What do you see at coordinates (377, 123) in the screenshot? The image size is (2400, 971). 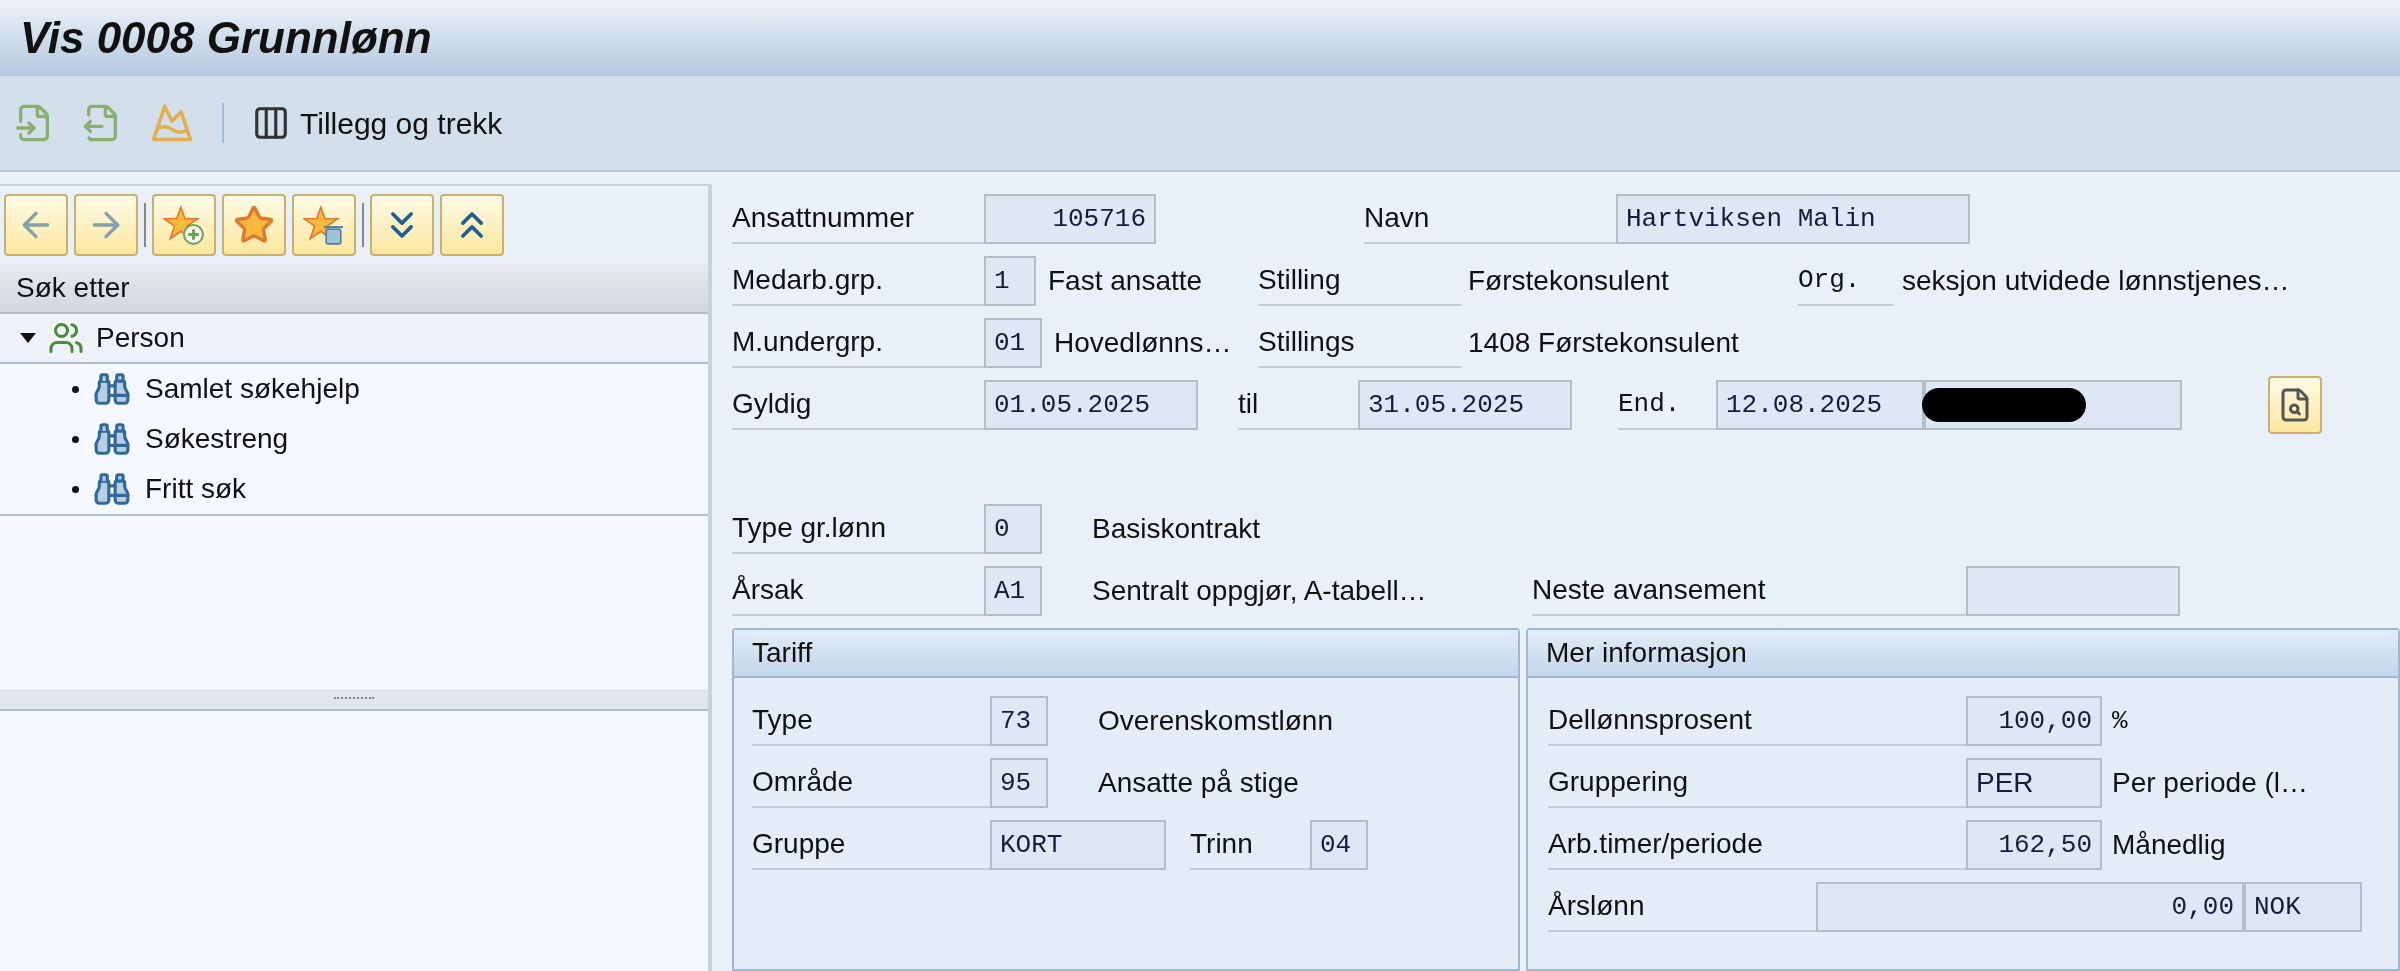 I see `toolbar-button: Tillegg og trekk` at bounding box center [377, 123].